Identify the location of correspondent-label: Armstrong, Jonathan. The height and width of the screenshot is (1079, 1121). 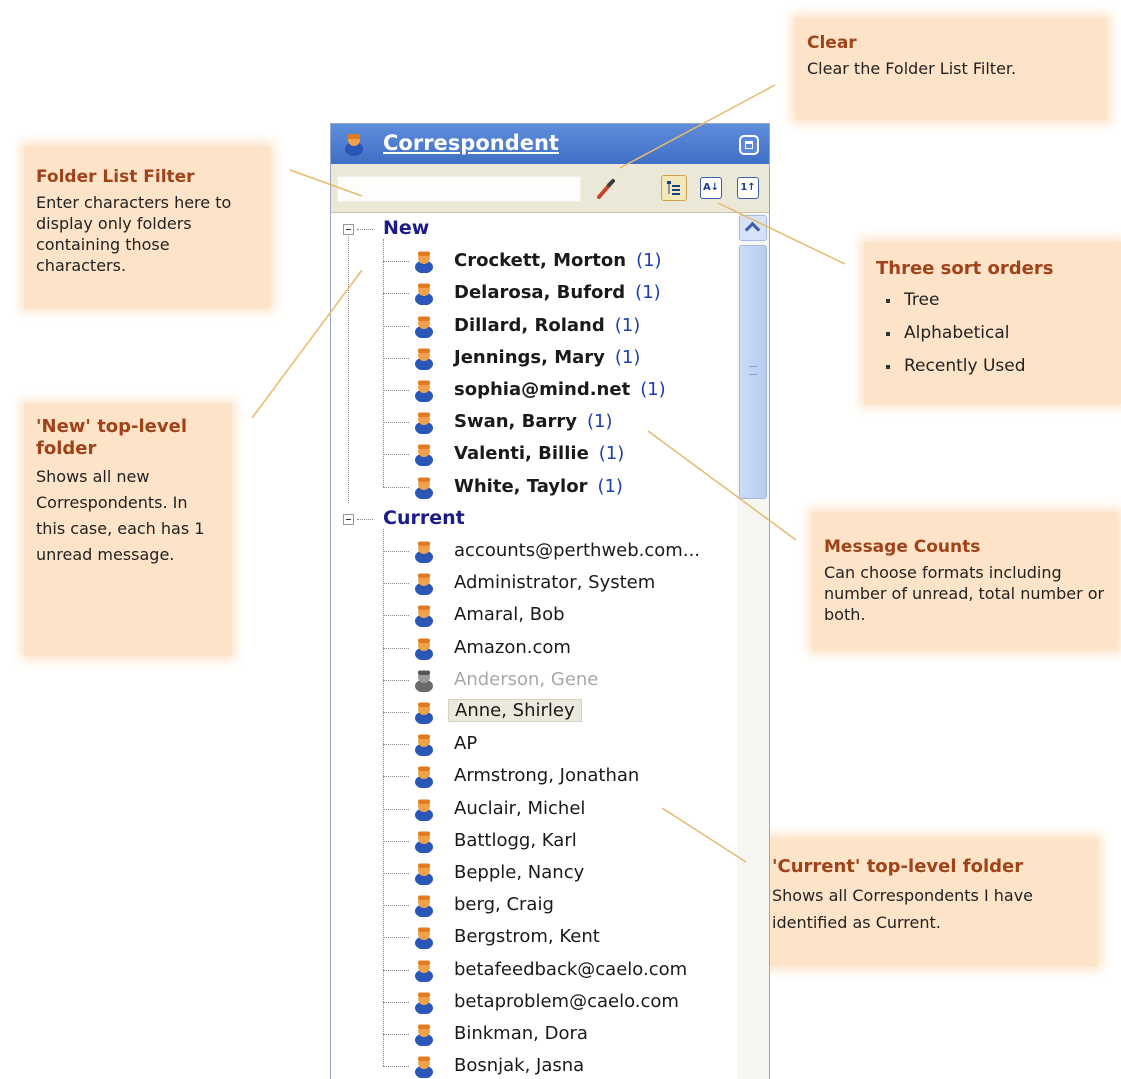
(547, 776).